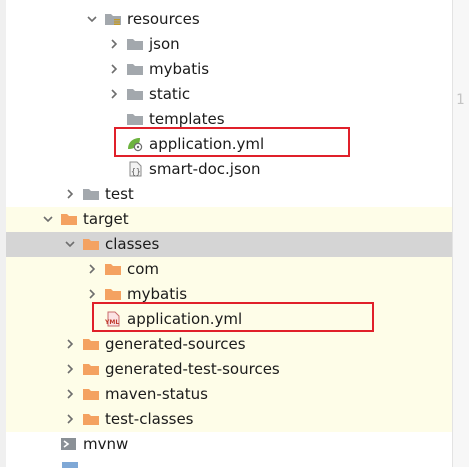 This screenshot has height=472, width=469. What do you see at coordinates (175, 344) in the screenshot?
I see `tree-node-label: generated-sources` at bounding box center [175, 344].